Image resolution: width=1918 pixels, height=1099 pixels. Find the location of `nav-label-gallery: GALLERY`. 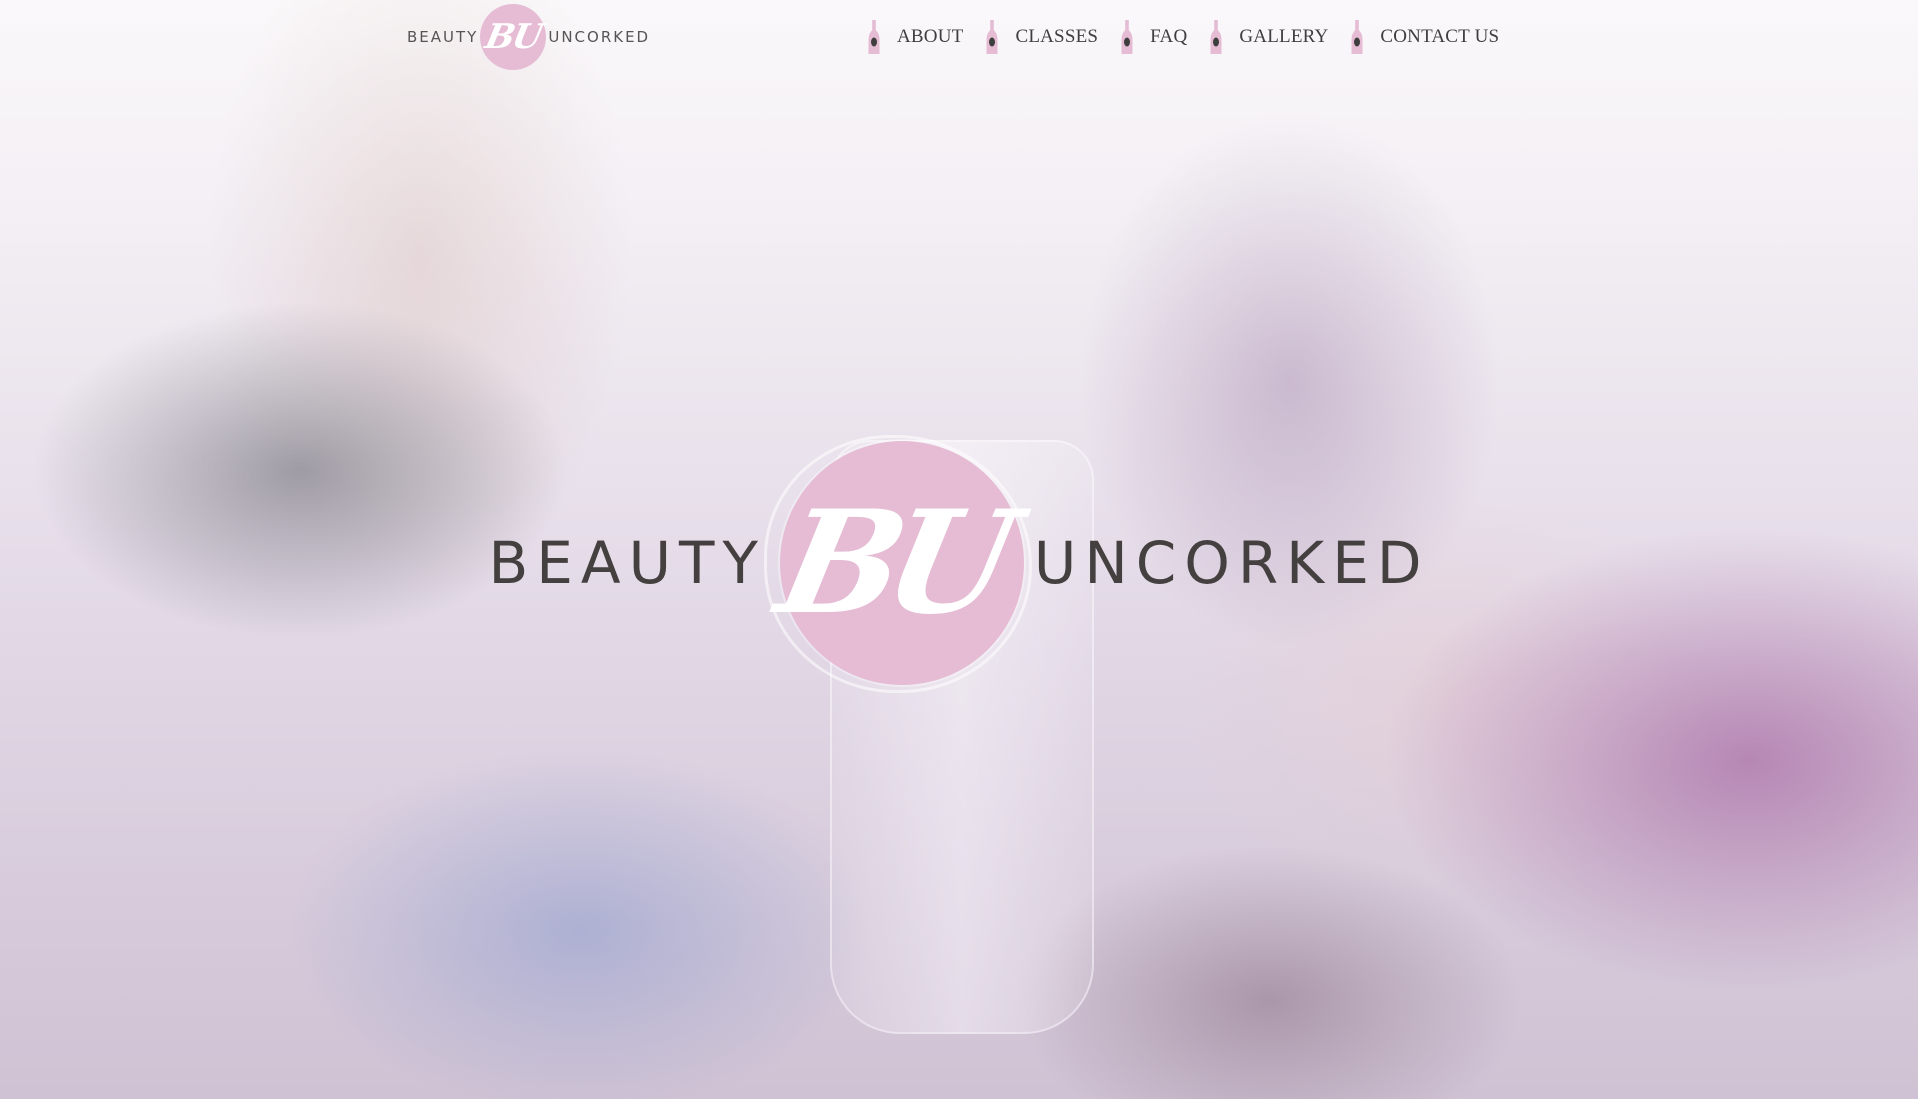

nav-label-gallery: GALLERY is located at coordinates (1284, 36).